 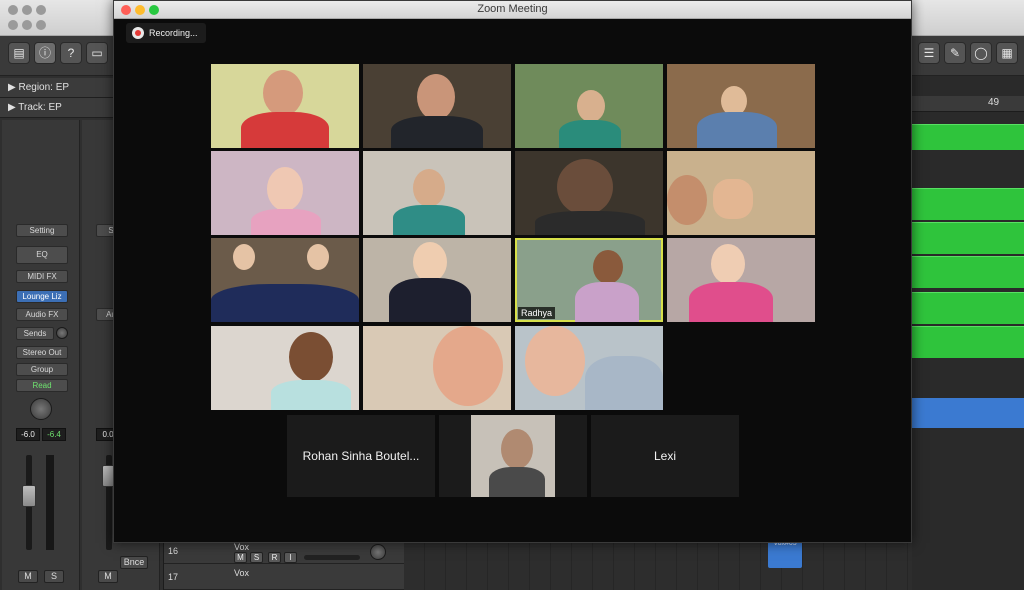 What do you see at coordinates (173, 551) in the screenshot?
I see `track-number: 16` at bounding box center [173, 551].